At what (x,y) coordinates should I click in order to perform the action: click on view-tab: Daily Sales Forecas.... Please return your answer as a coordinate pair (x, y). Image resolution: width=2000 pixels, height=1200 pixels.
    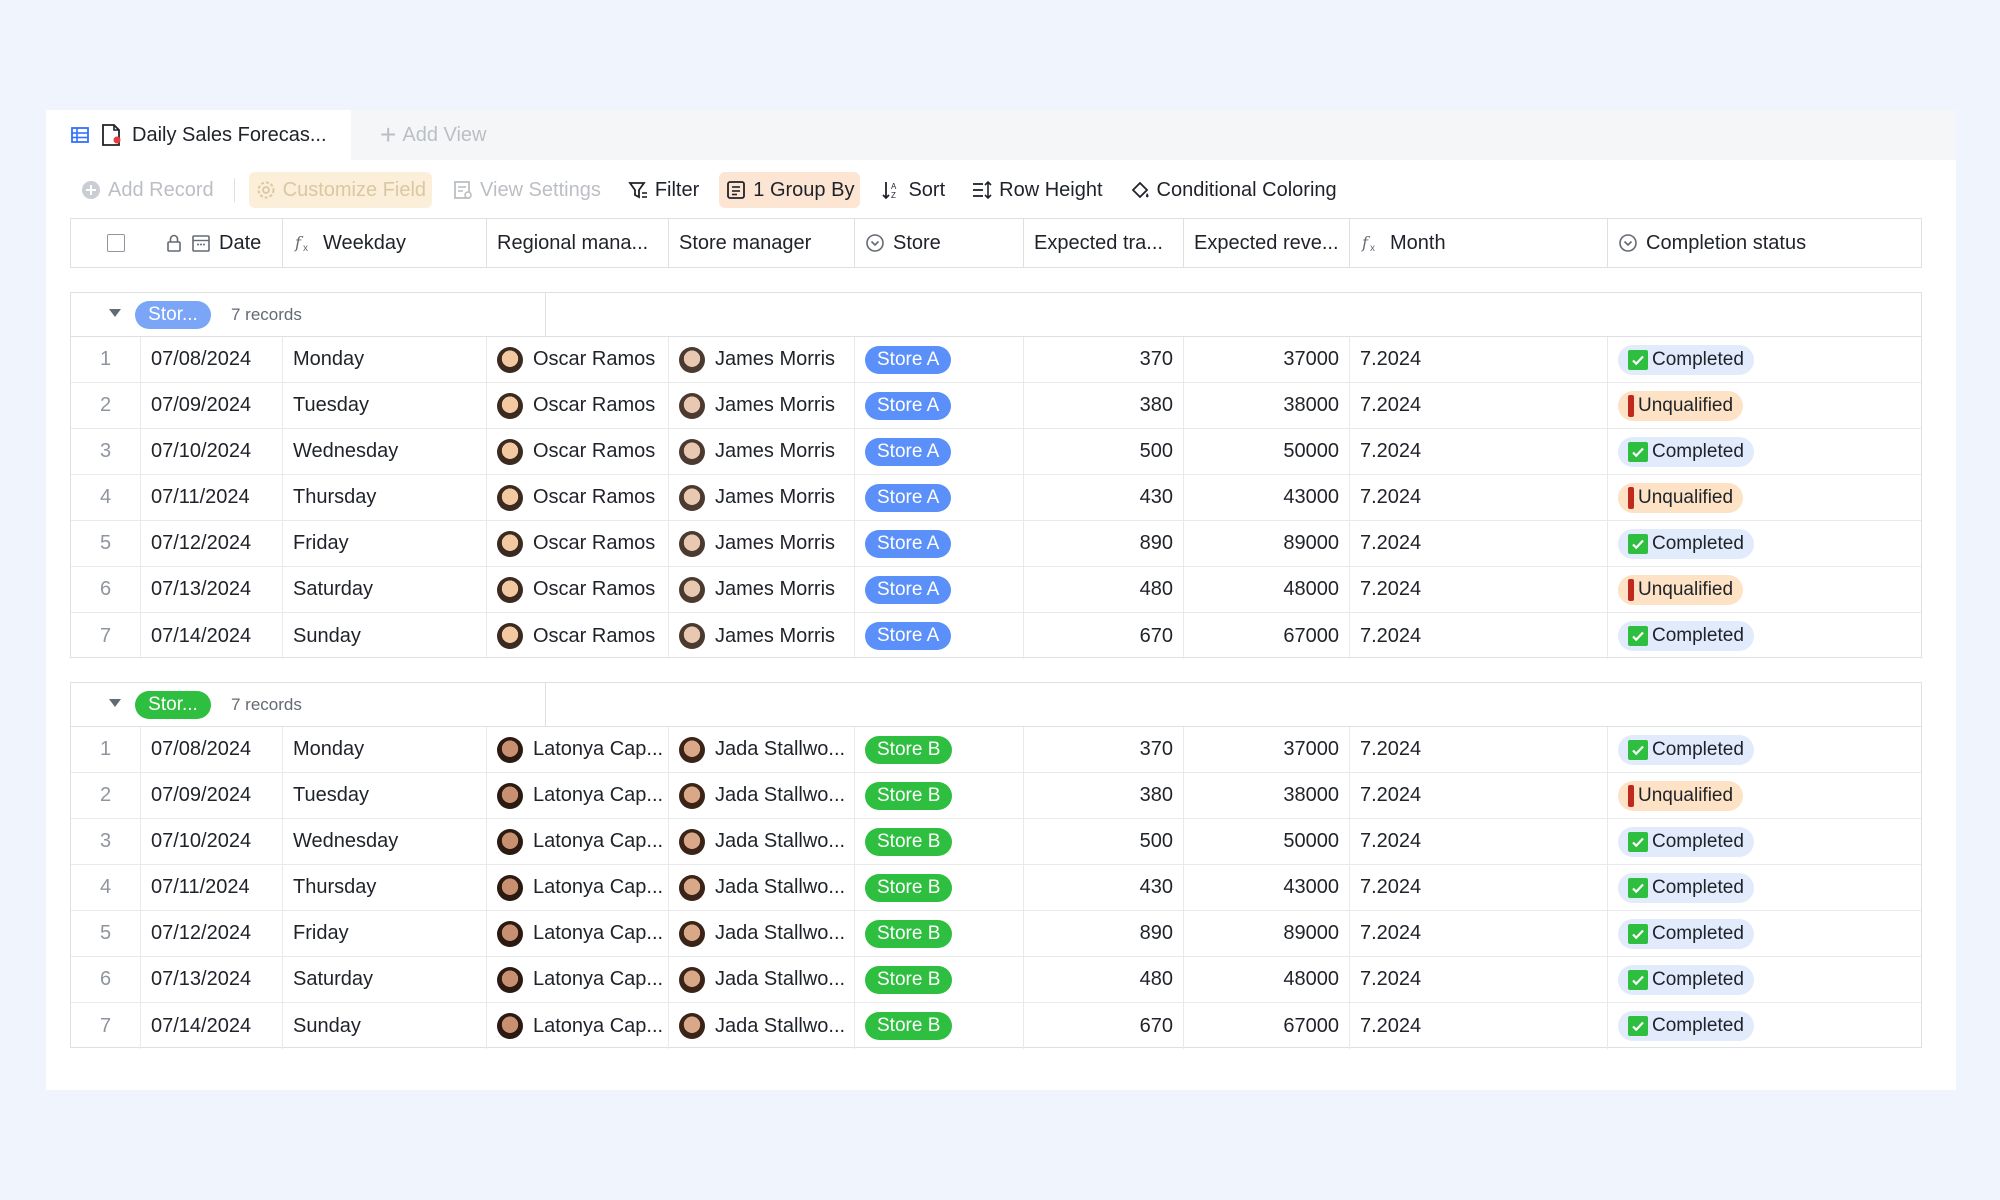
    Looking at the image, I should click on (198, 135).